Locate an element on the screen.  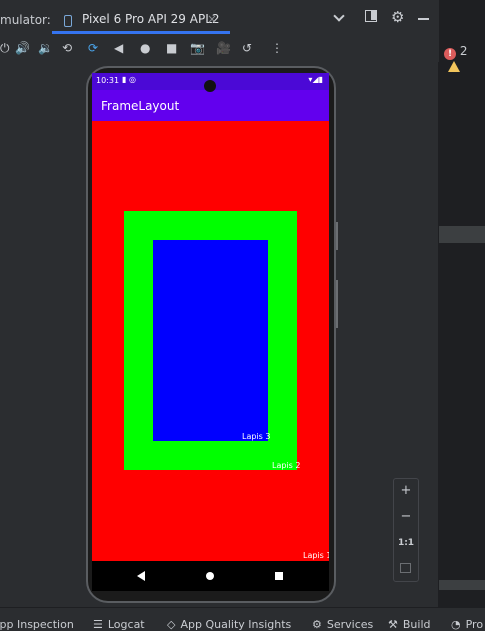
active-tab-indicator is located at coordinates (141, 32).